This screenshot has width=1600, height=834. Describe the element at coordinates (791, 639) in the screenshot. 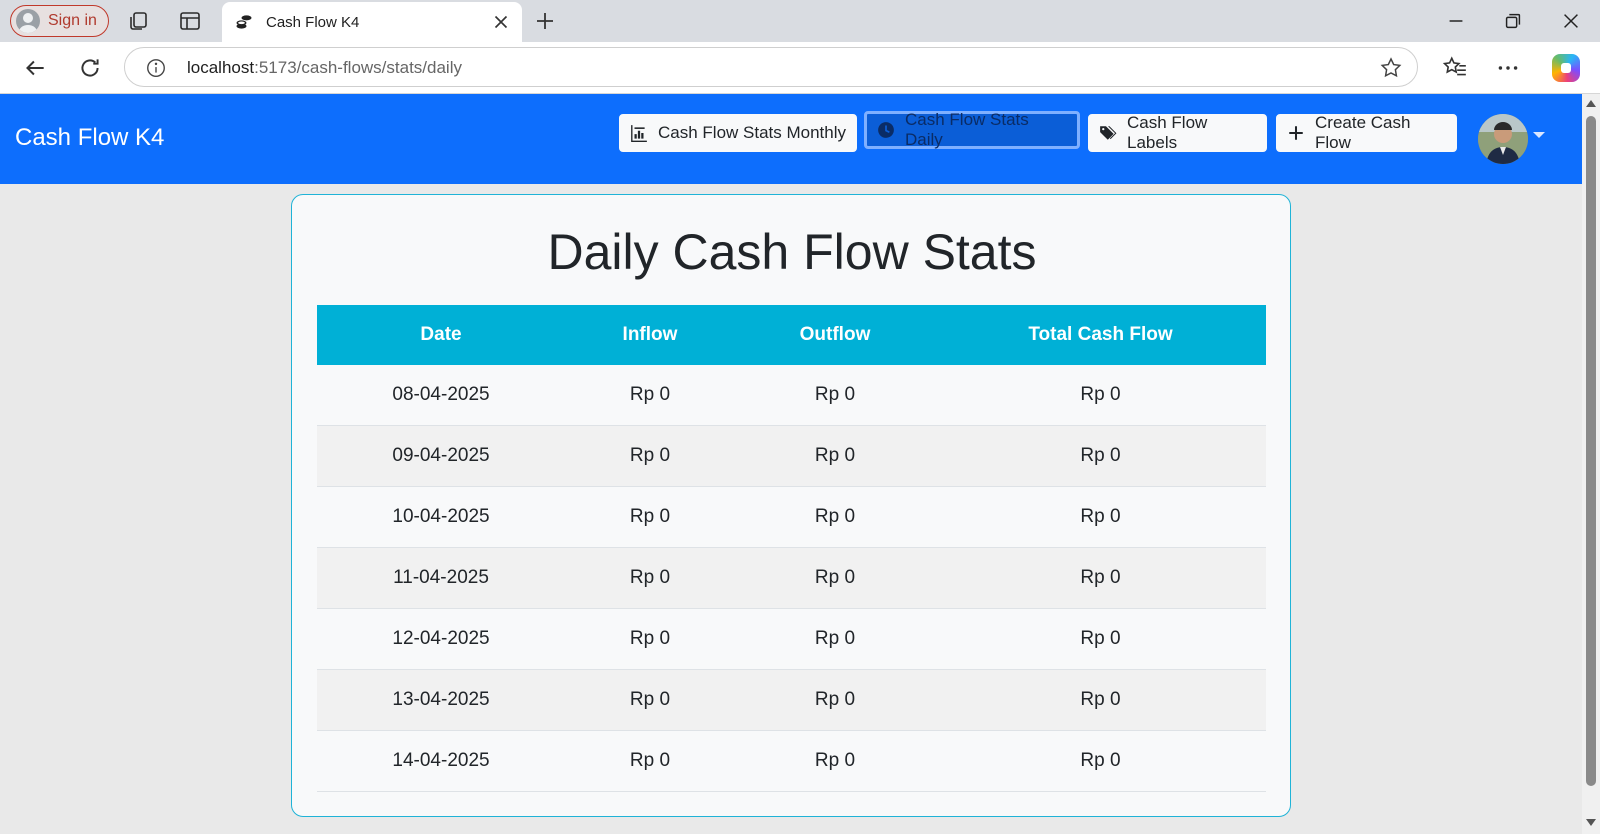

I see `table-row: 12-04-2025 Rp 0 Rp 0 Rp 0` at that location.